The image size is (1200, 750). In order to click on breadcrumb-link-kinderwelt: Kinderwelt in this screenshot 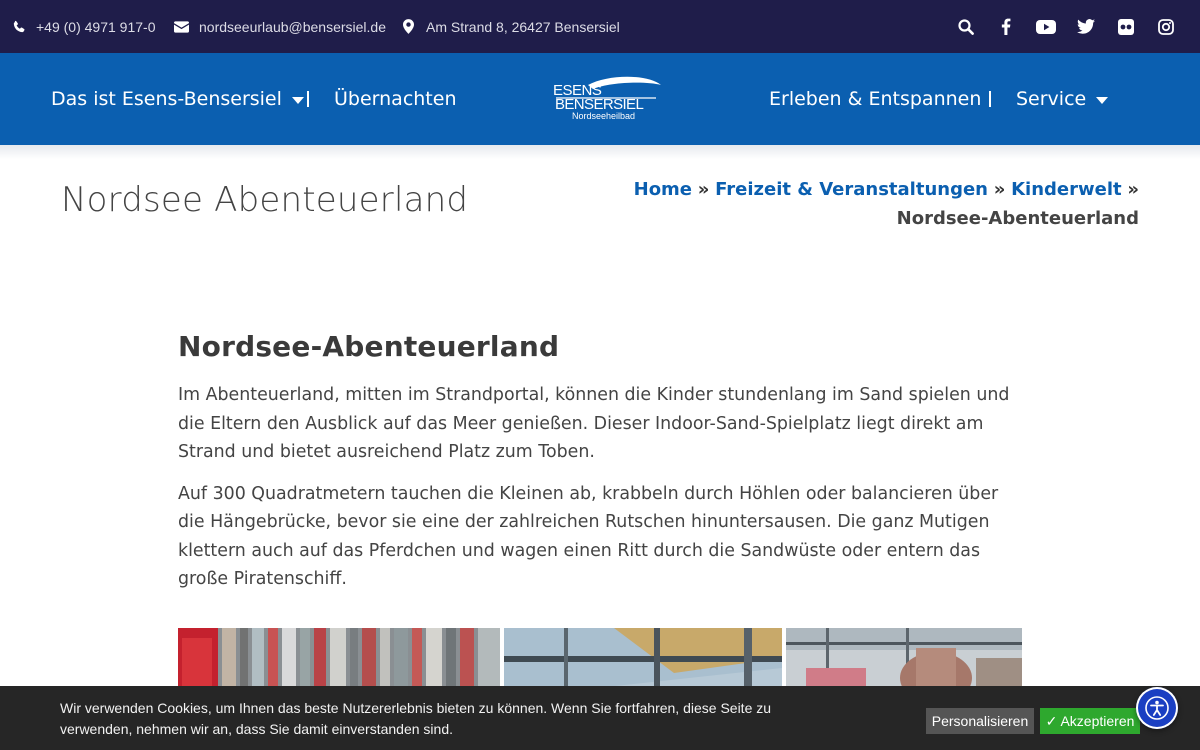, I will do `click(1066, 189)`.